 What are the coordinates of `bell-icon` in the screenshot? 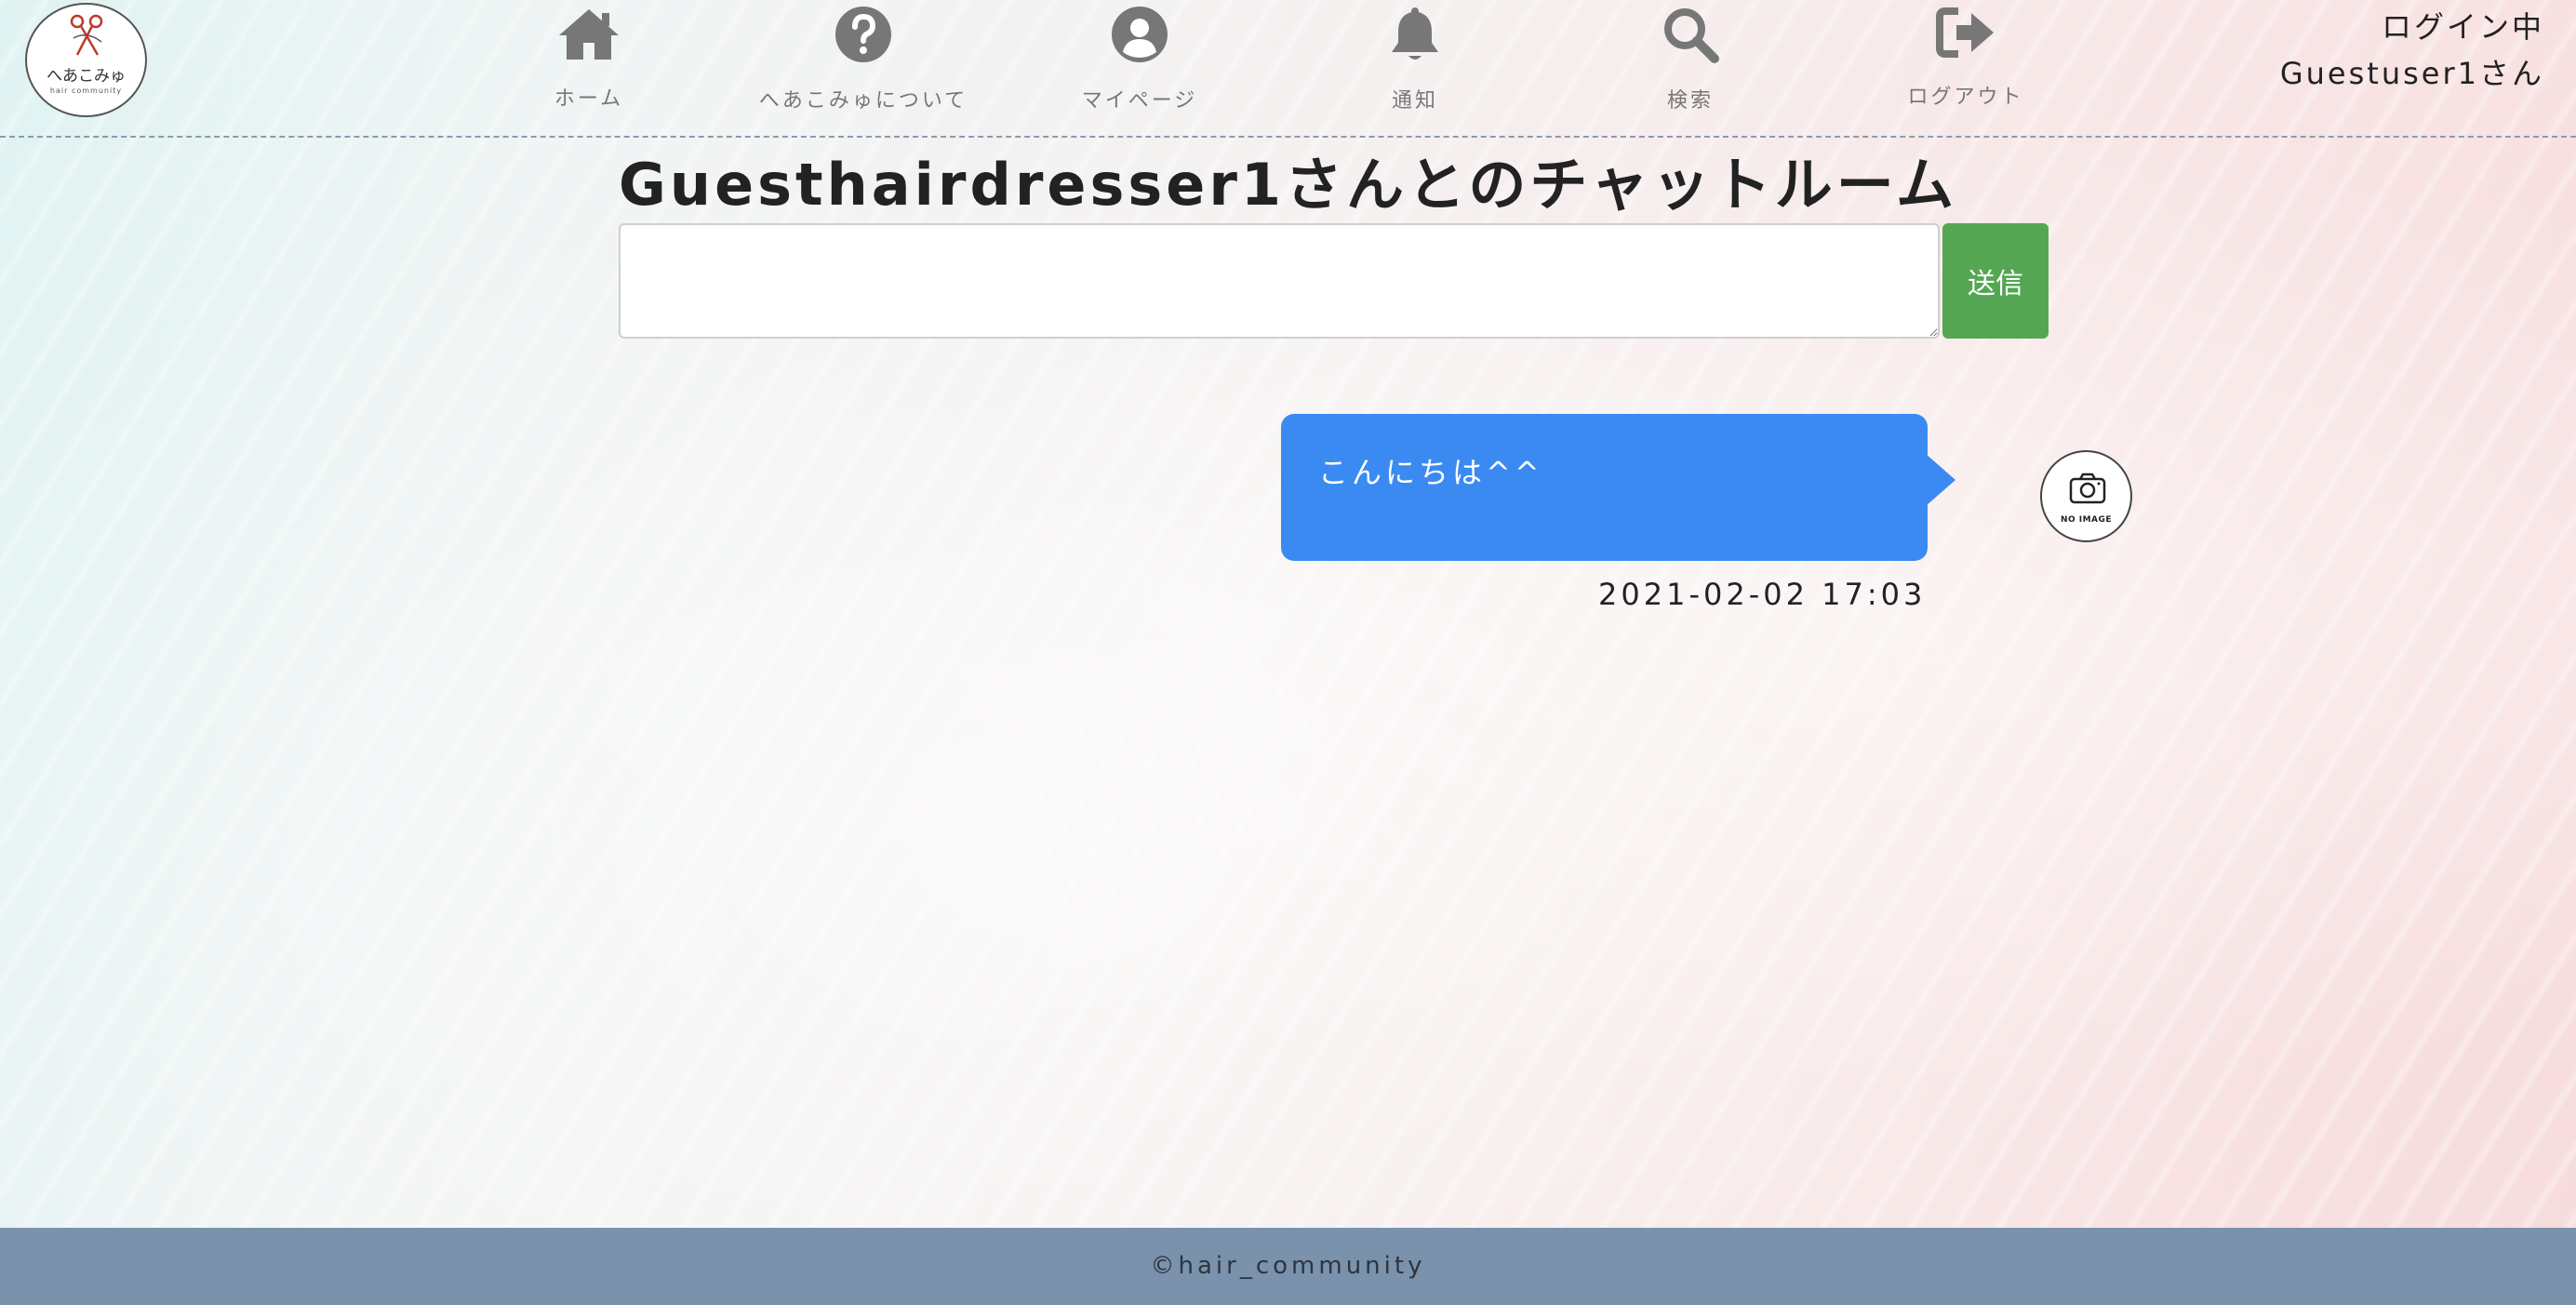 It's located at (1415, 34).